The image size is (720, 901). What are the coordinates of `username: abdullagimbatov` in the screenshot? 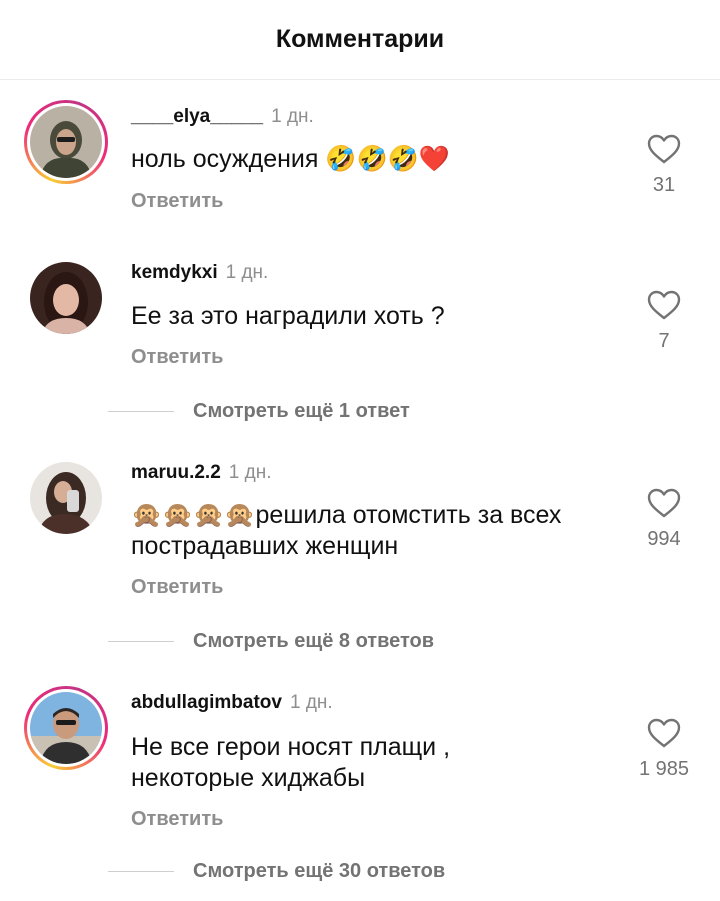 It's located at (206, 702).